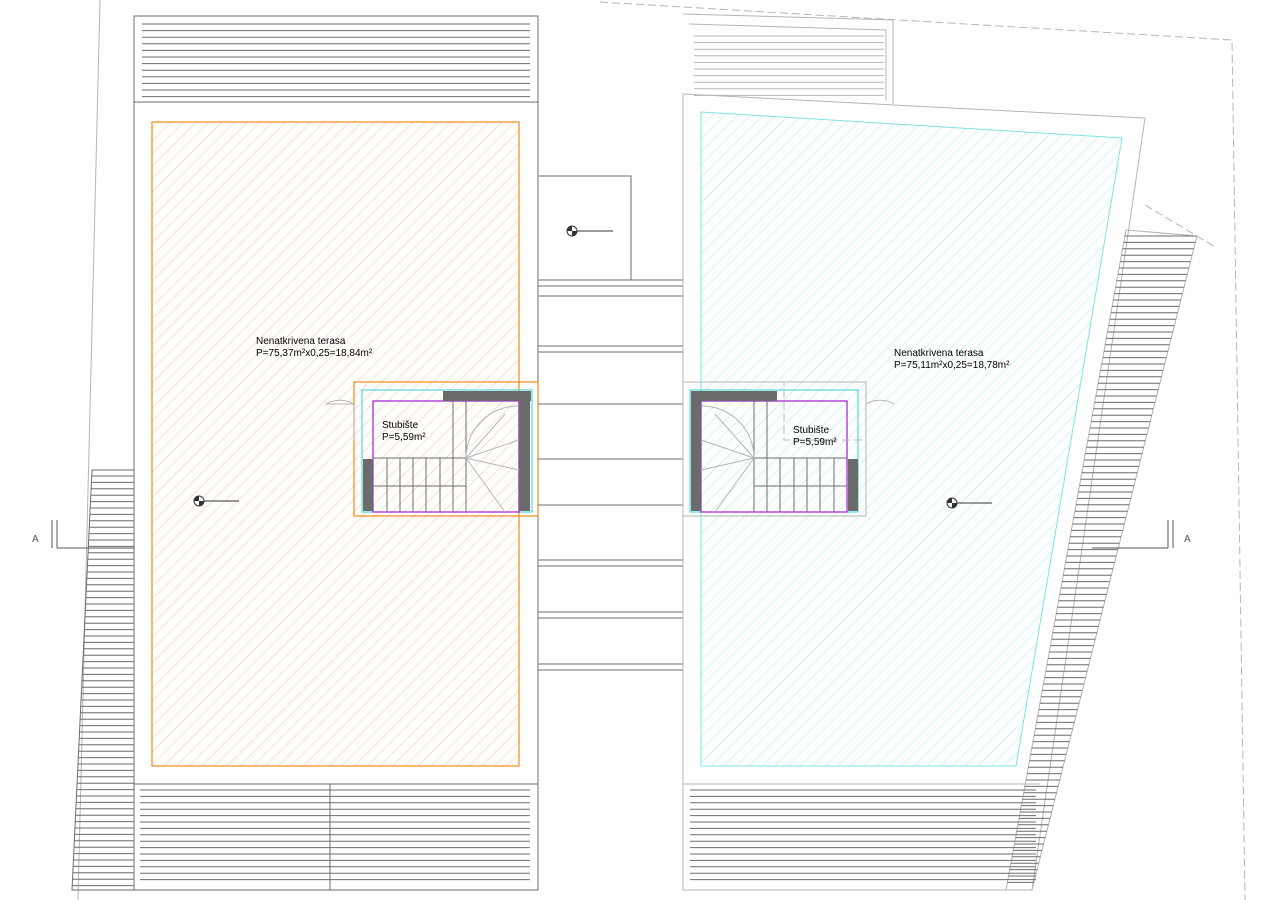  I want to click on left-stair-name: Stubište, so click(400, 425).